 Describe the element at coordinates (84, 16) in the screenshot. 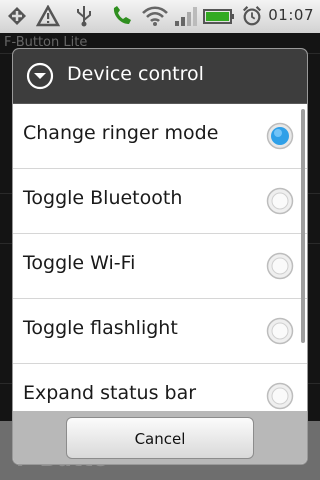

I see `usb-icon` at that location.